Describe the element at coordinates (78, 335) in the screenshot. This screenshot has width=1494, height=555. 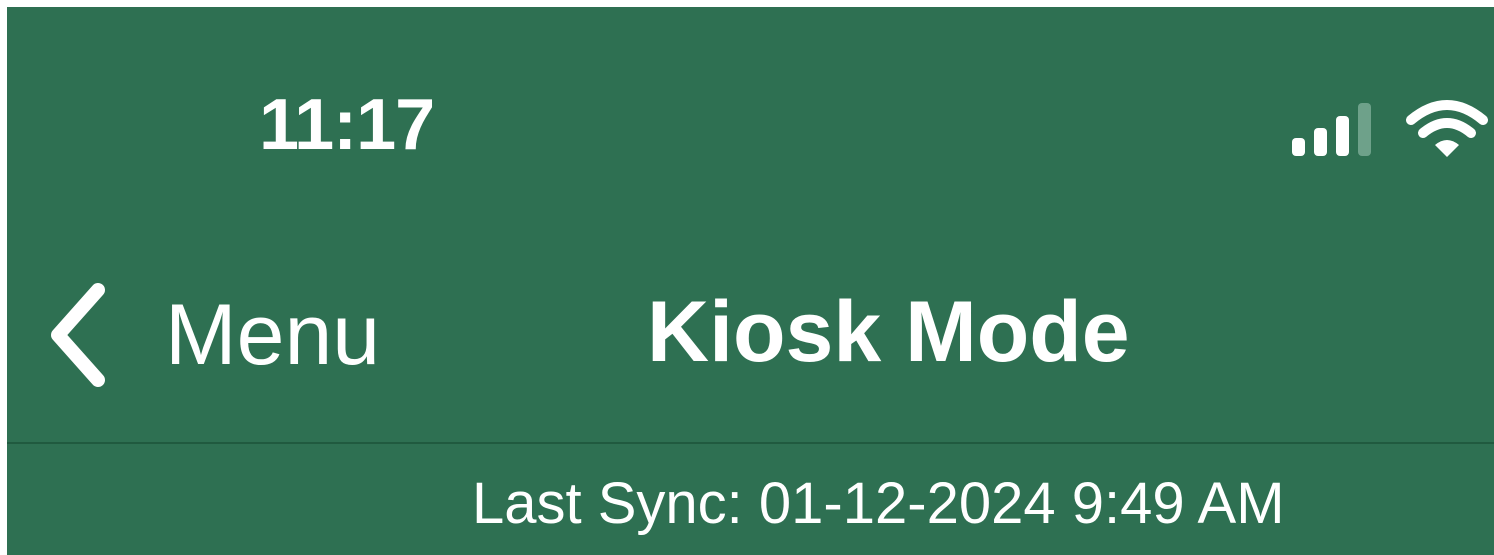
I see `chevron-left-icon` at that location.